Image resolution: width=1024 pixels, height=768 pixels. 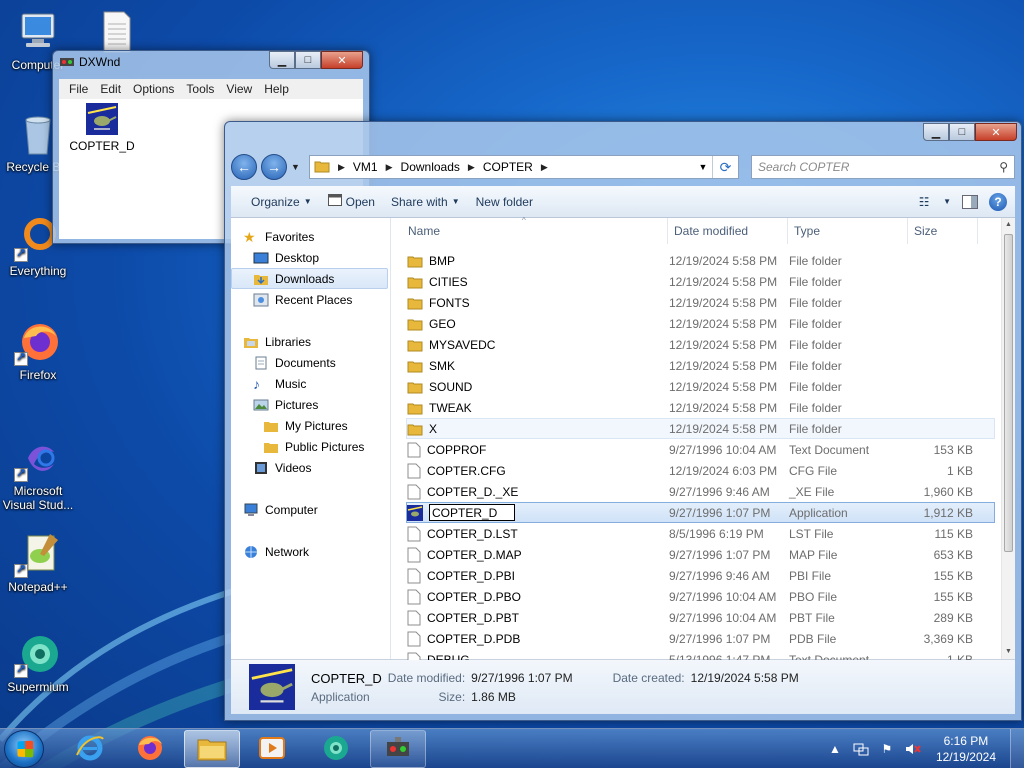 I want to click on taskbar-firefox, so click(x=150, y=749).